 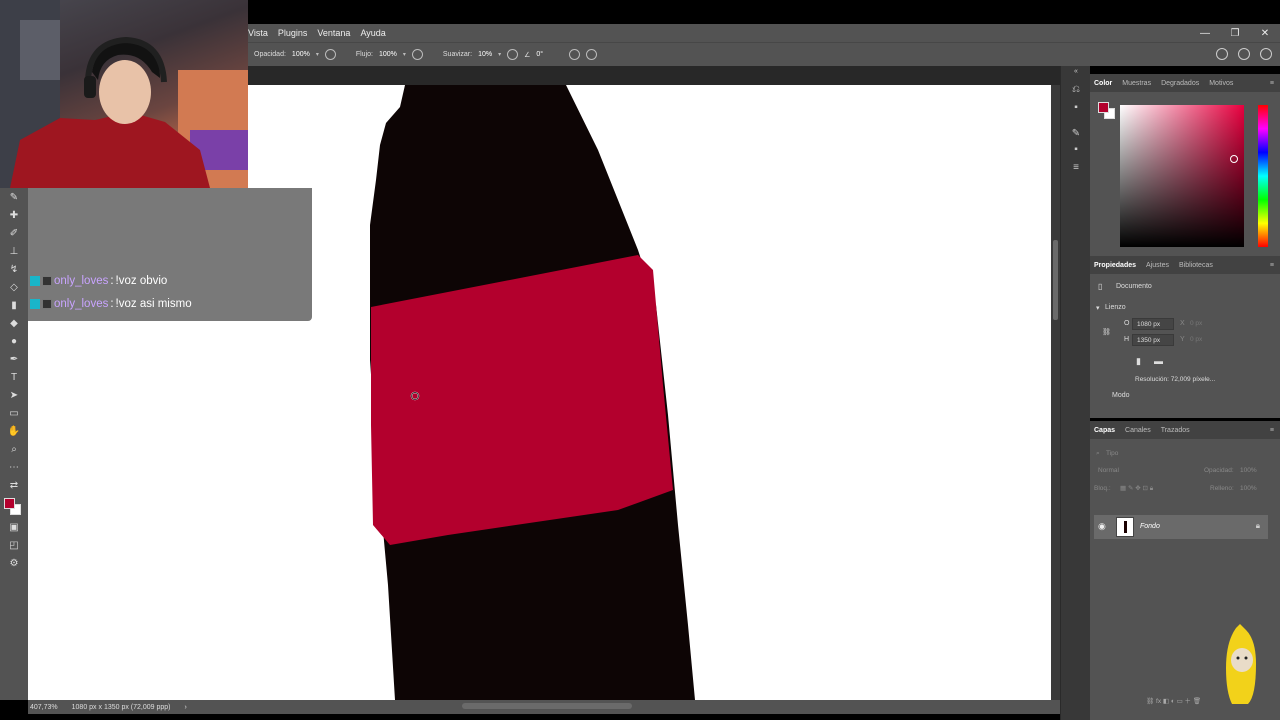 What do you see at coordinates (1248, 470) in the screenshot?
I see `layer-opacity-value: 100%` at bounding box center [1248, 470].